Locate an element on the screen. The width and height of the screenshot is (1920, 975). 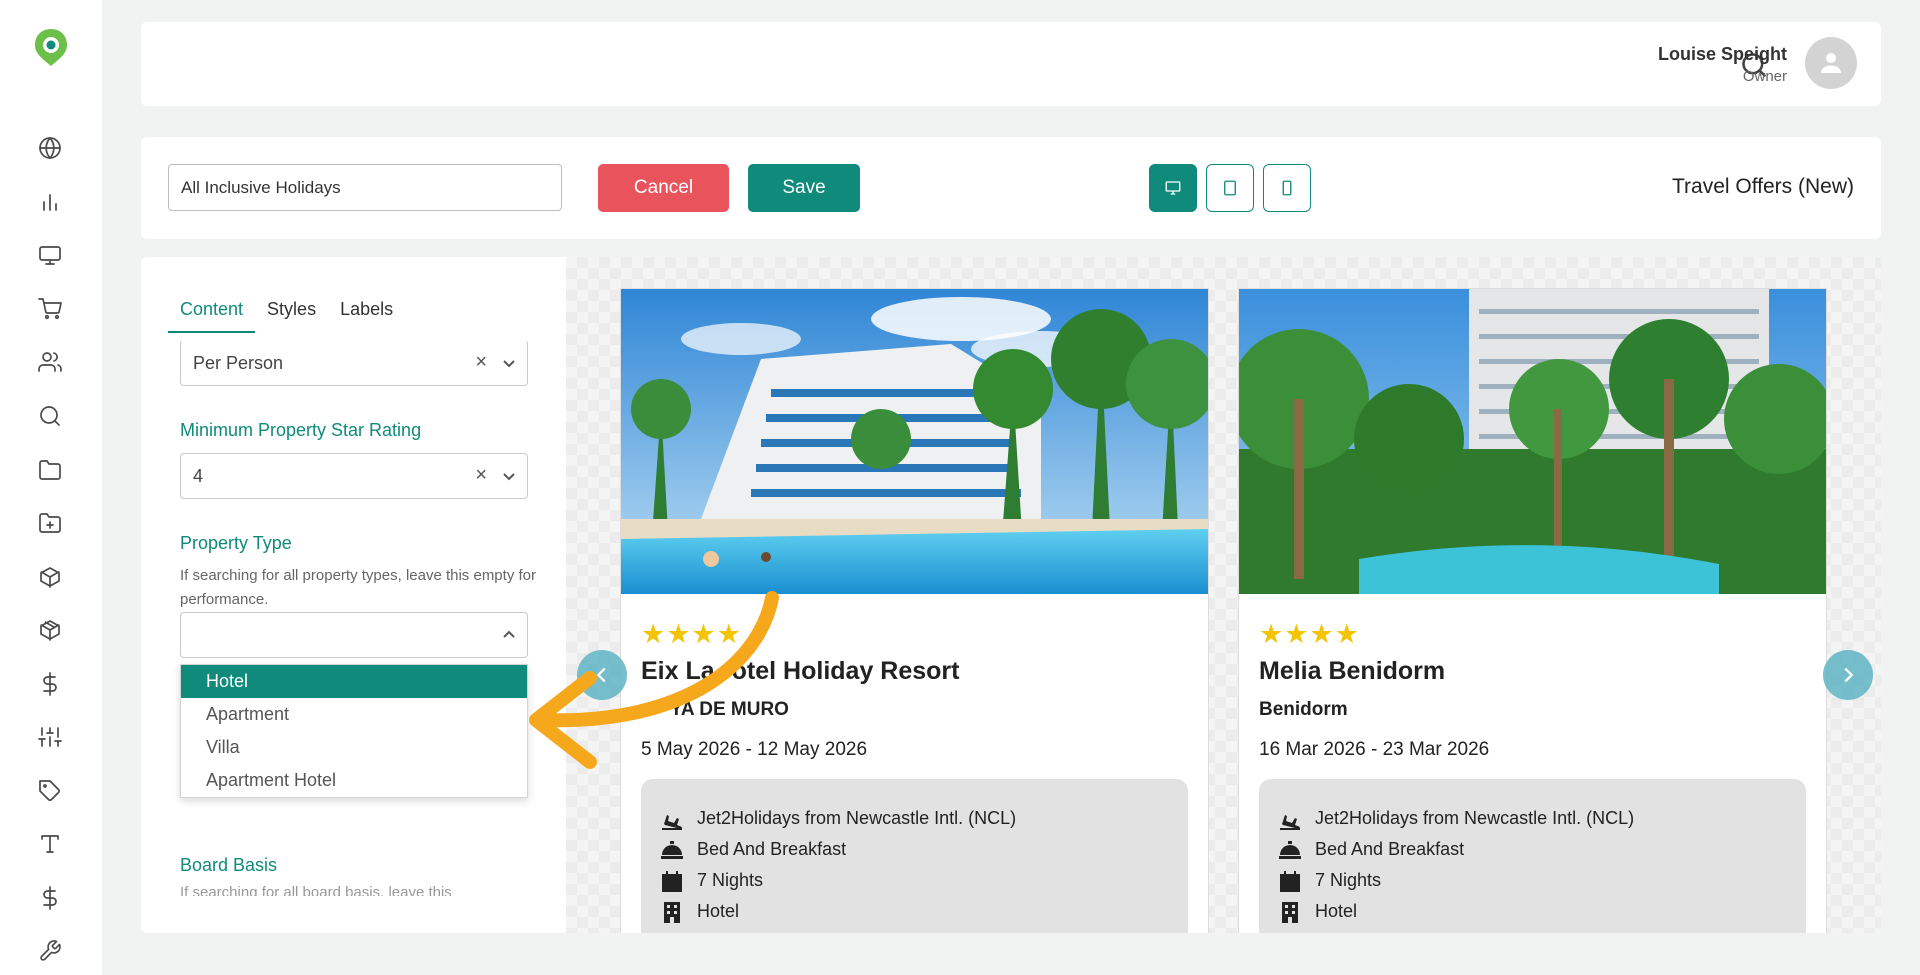
save-button: Save is located at coordinates (804, 188).